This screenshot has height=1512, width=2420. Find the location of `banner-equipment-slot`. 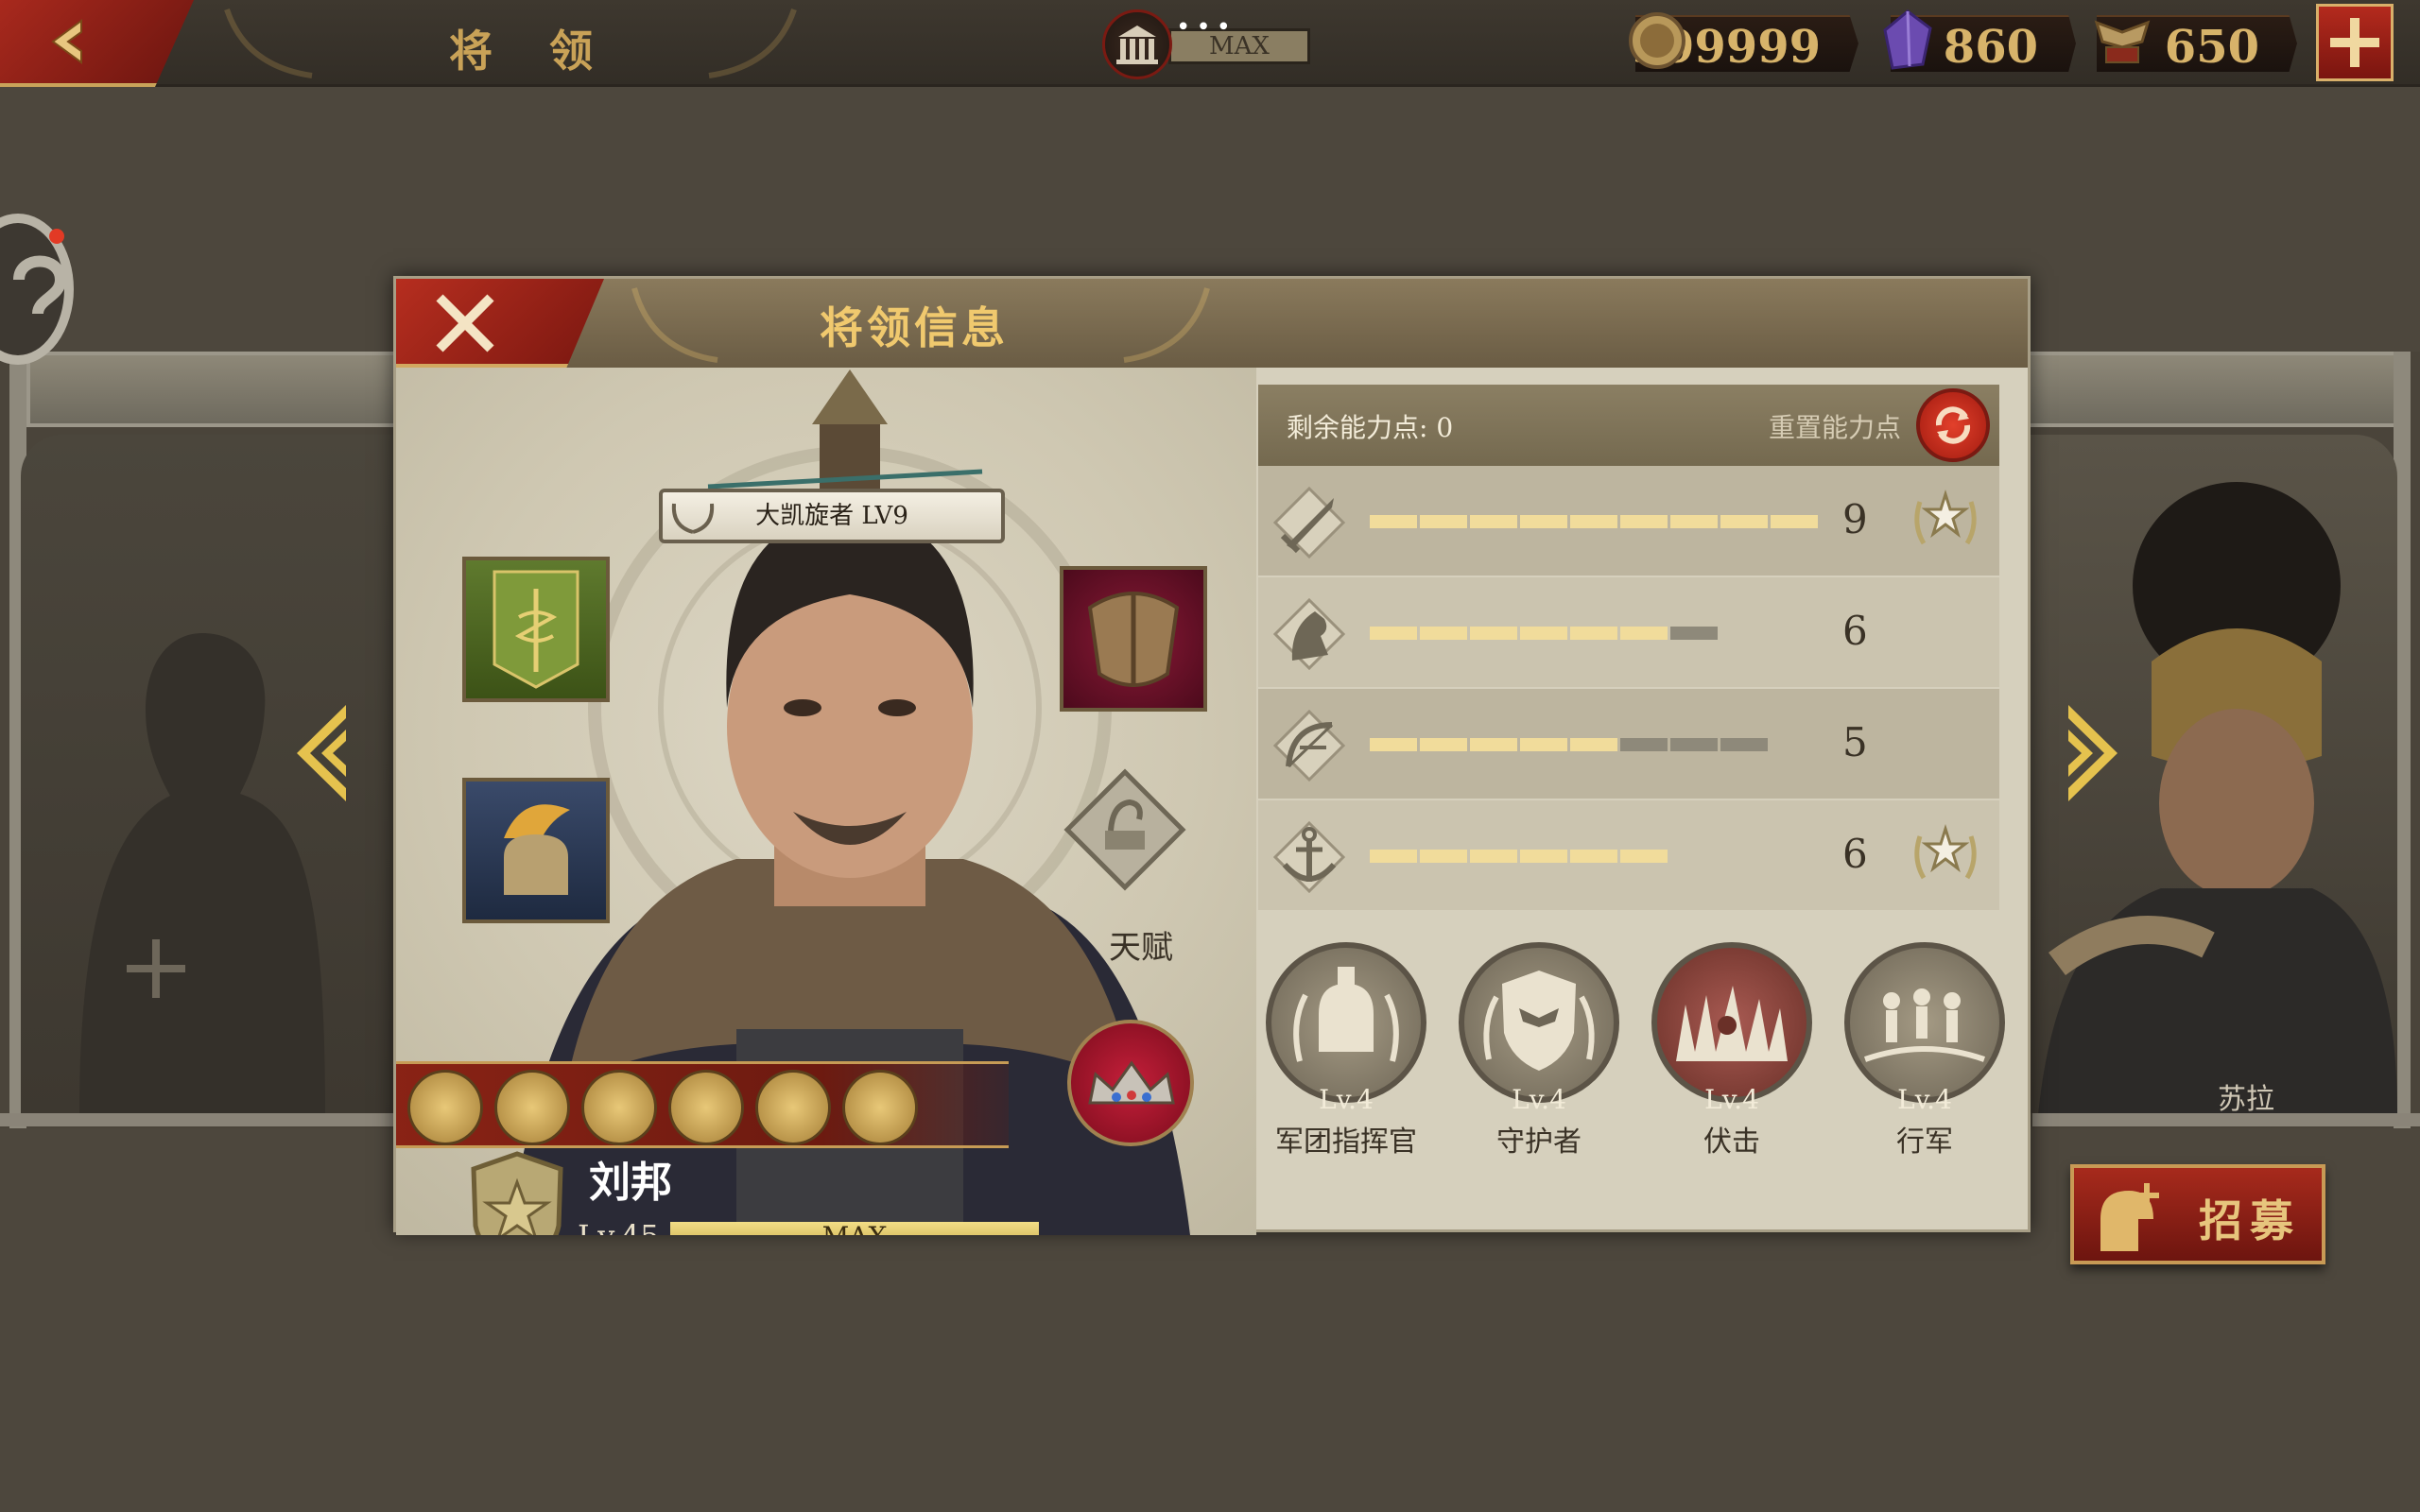

banner-equipment-slot is located at coordinates (536, 629).